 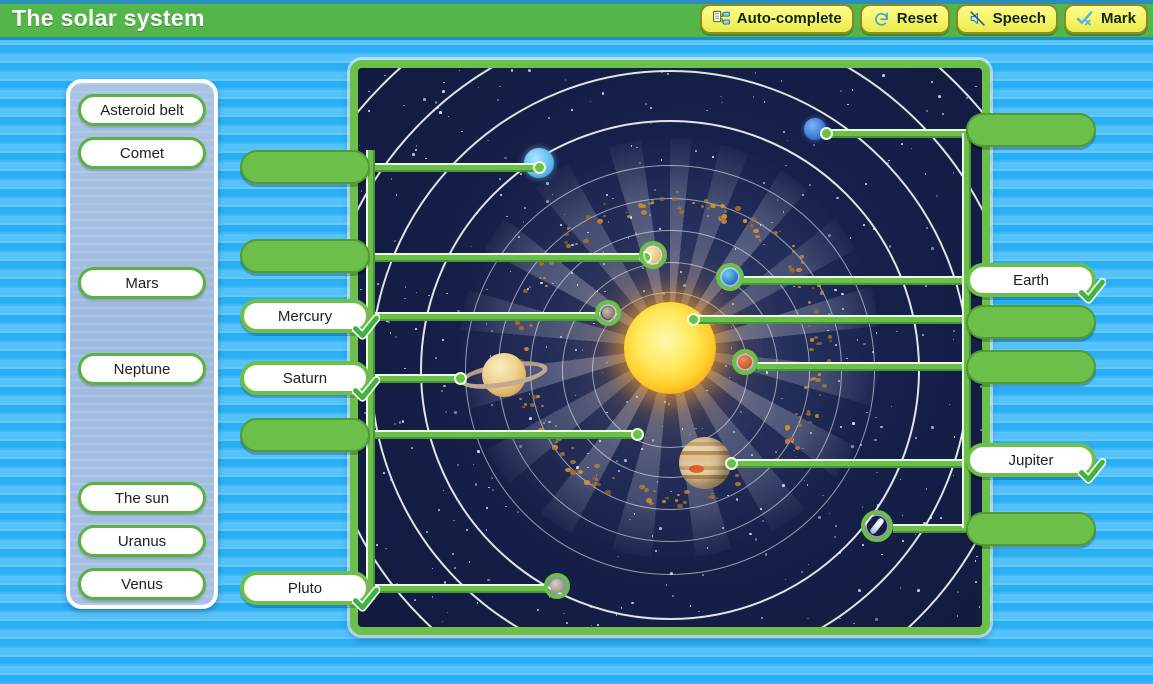 I want to click on slot-neptune, so click(x=1031, y=130).